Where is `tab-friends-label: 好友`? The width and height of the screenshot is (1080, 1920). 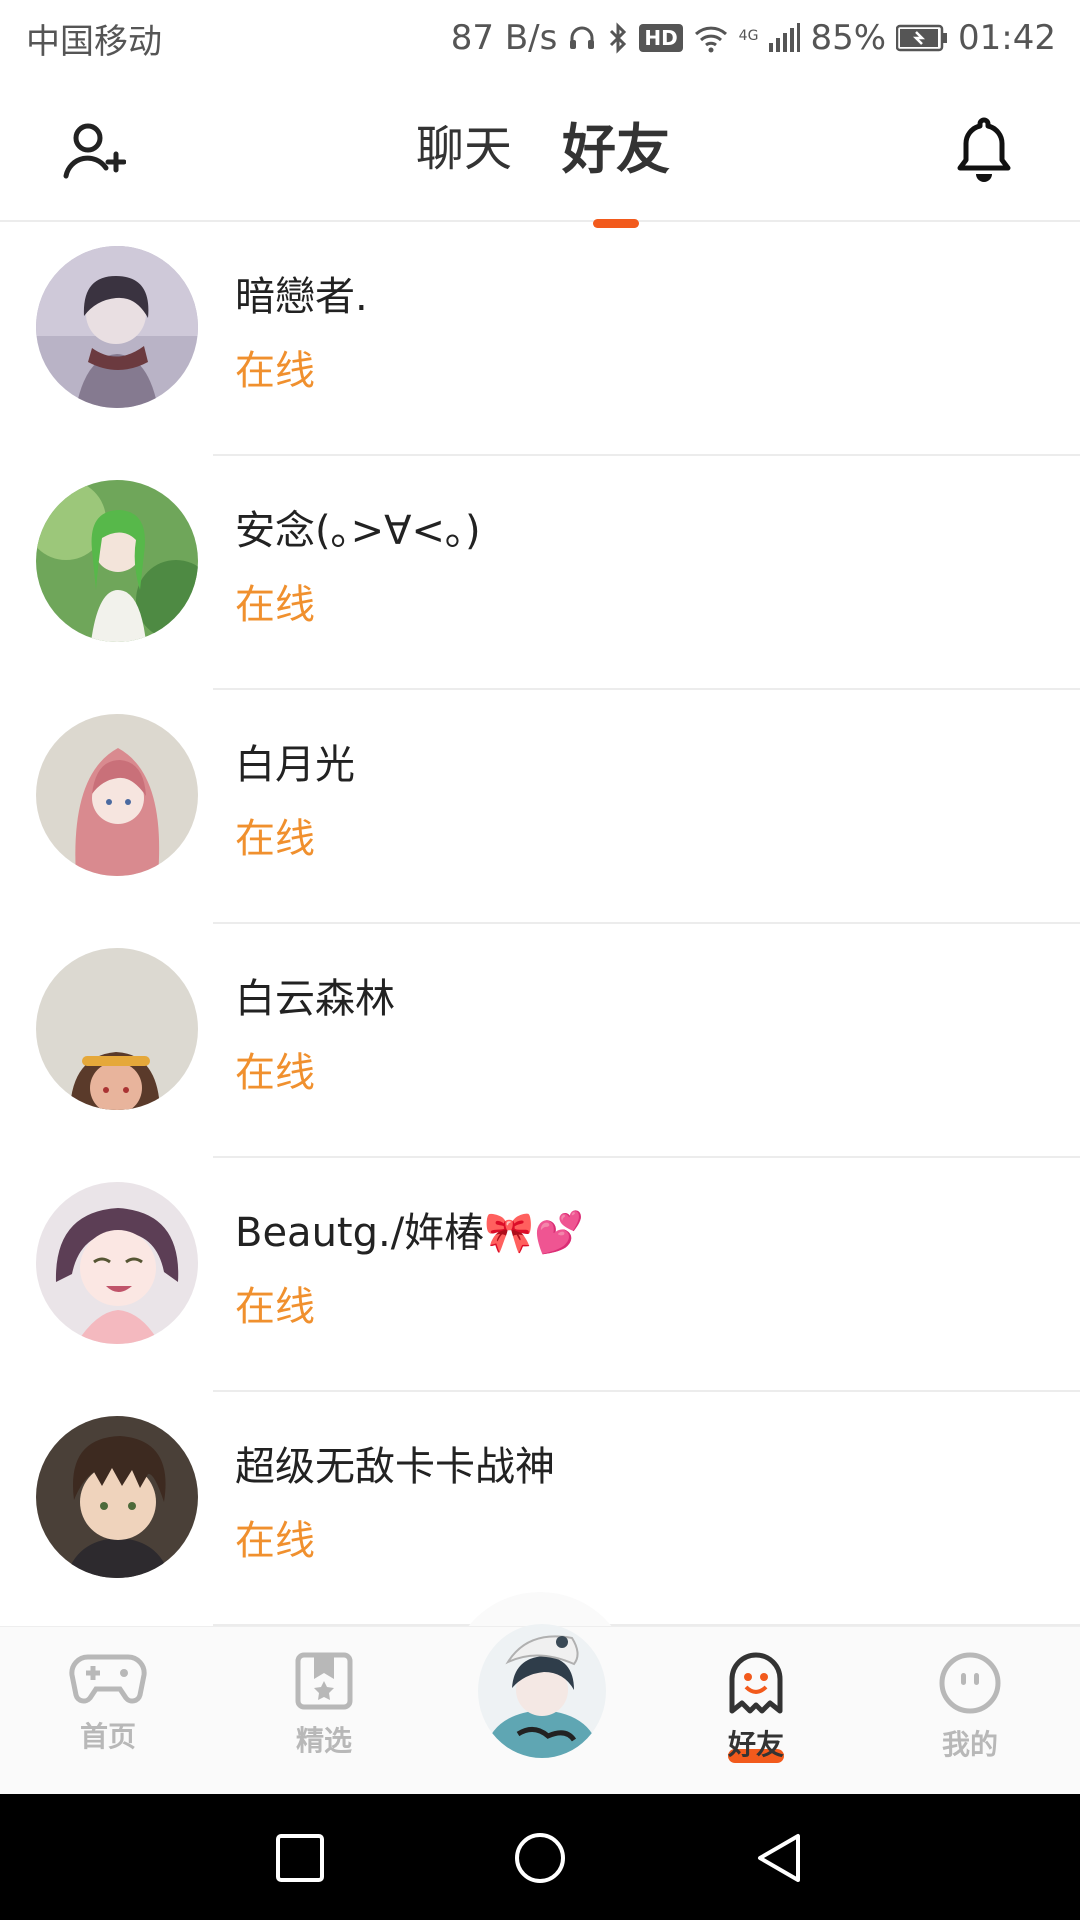
tab-friends-label: 好友 is located at coordinates (616, 149).